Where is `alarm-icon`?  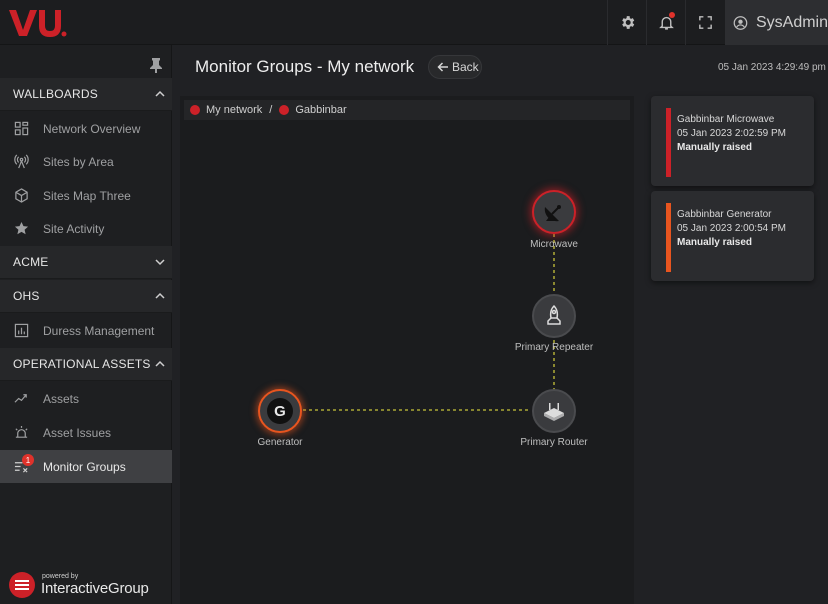 alarm-icon is located at coordinates (21, 431).